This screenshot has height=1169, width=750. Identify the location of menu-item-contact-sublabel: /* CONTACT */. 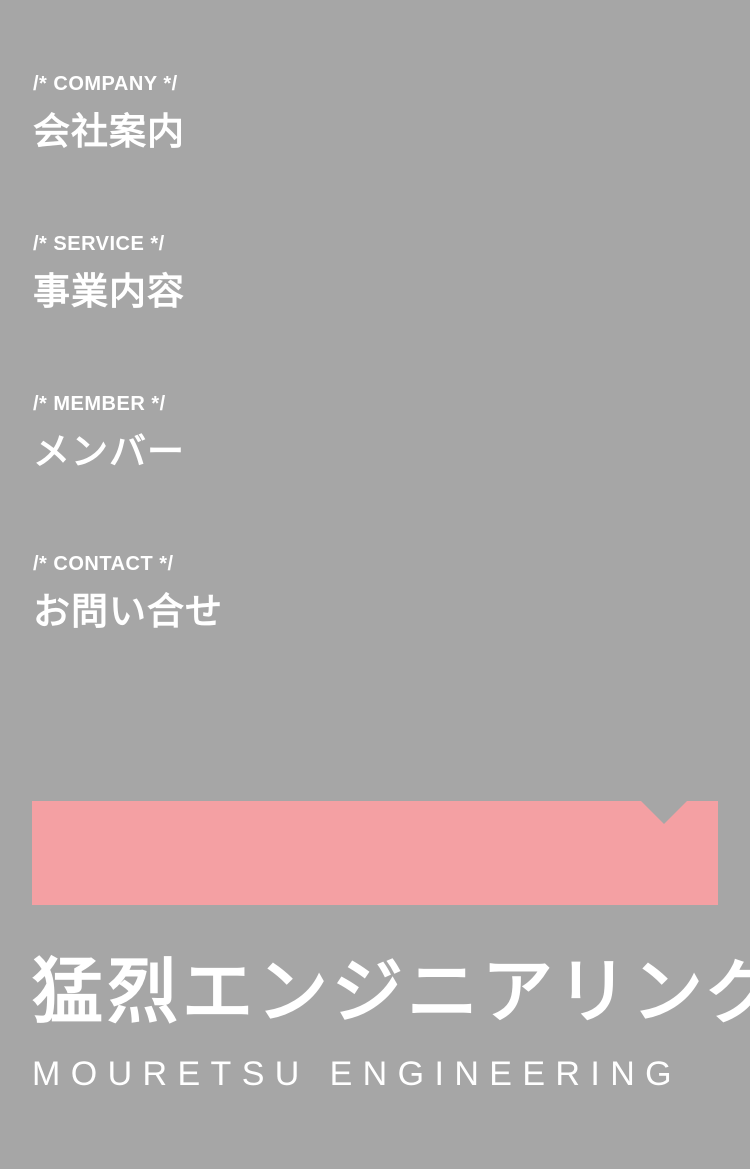
(103, 564).